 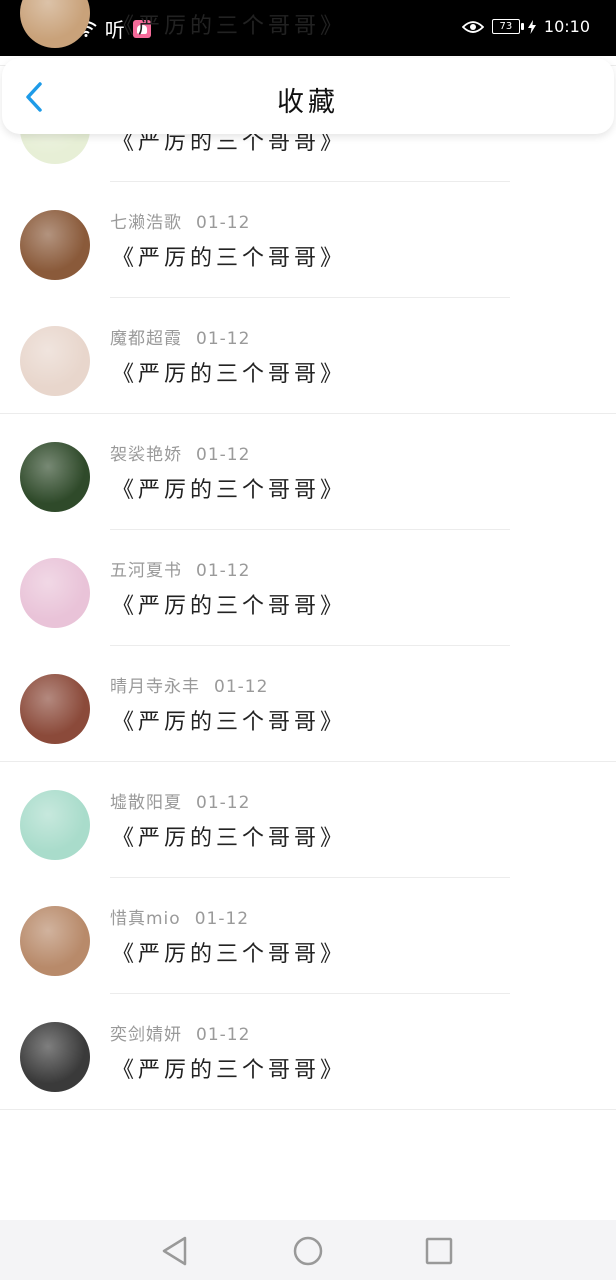 What do you see at coordinates (308, 102) in the screenshot?
I see `page-title: 收藏` at bounding box center [308, 102].